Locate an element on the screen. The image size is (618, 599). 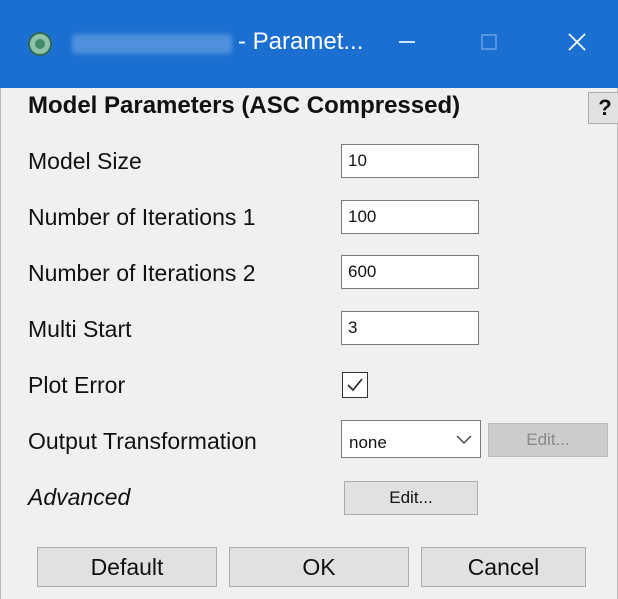
plot-error-checkbox is located at coordinates (355, 385).